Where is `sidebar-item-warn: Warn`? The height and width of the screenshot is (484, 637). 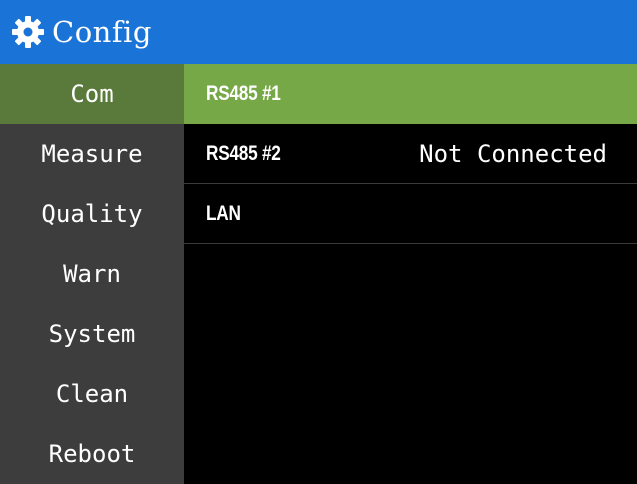 sidebar-item-warn: Warn is located at coordinates (92, 274).